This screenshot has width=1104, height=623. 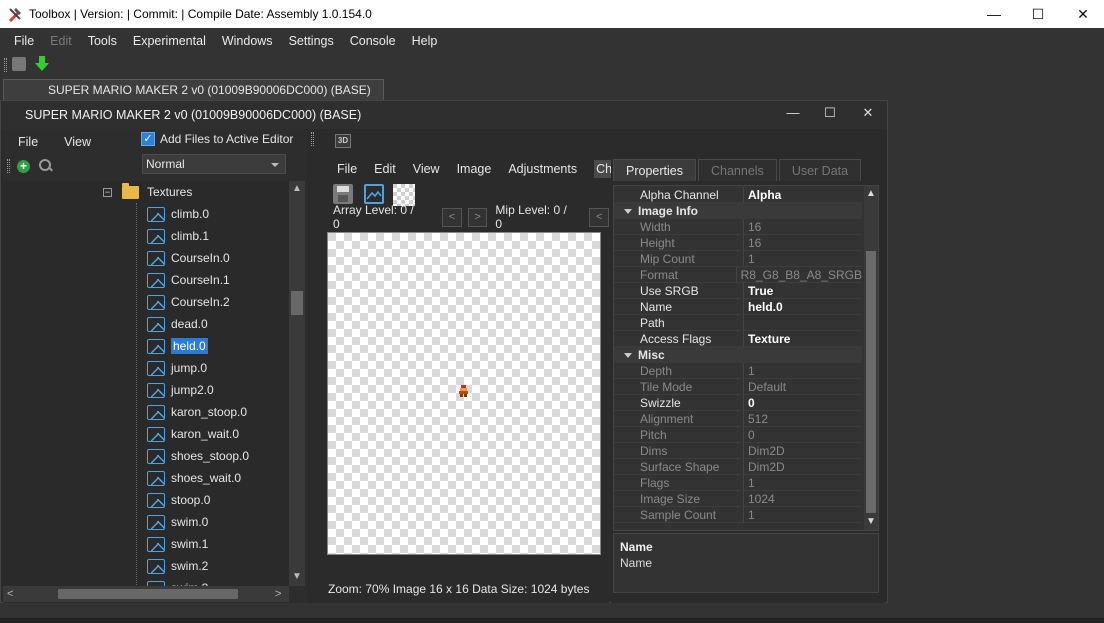 I want to click on property-row: Use SRGB True, so click(x=738, y=291).